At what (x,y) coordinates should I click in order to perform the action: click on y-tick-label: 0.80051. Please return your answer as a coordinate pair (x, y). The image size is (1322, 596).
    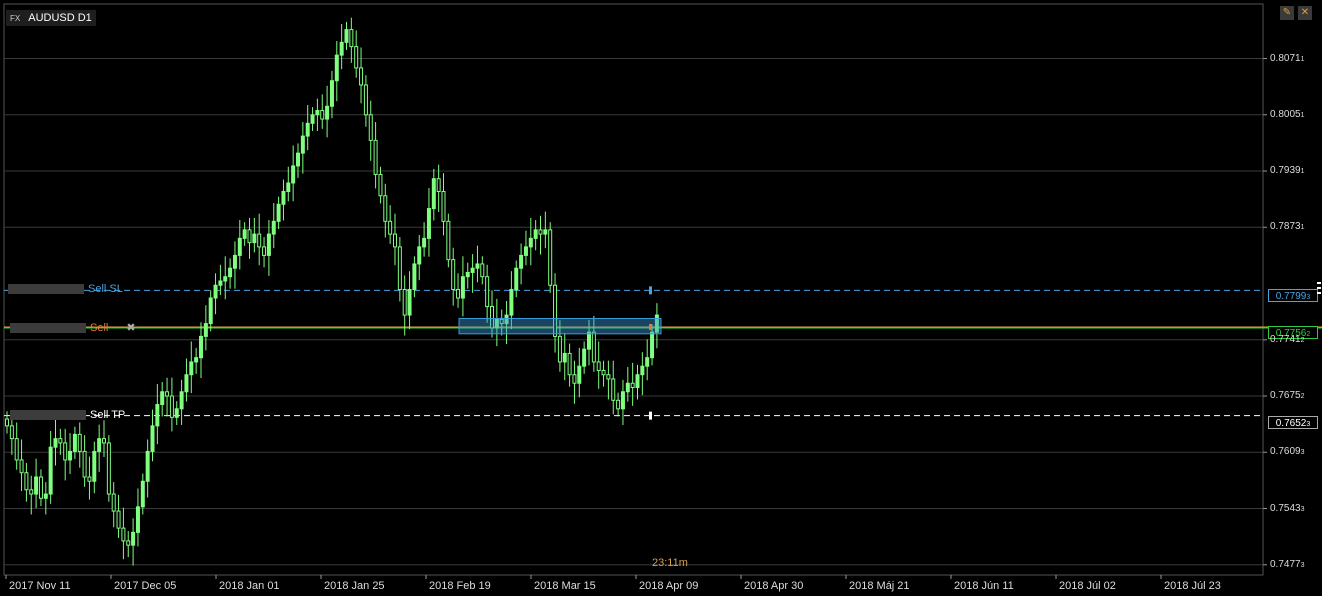
    Looking at the image, I should click on (1287, 114).